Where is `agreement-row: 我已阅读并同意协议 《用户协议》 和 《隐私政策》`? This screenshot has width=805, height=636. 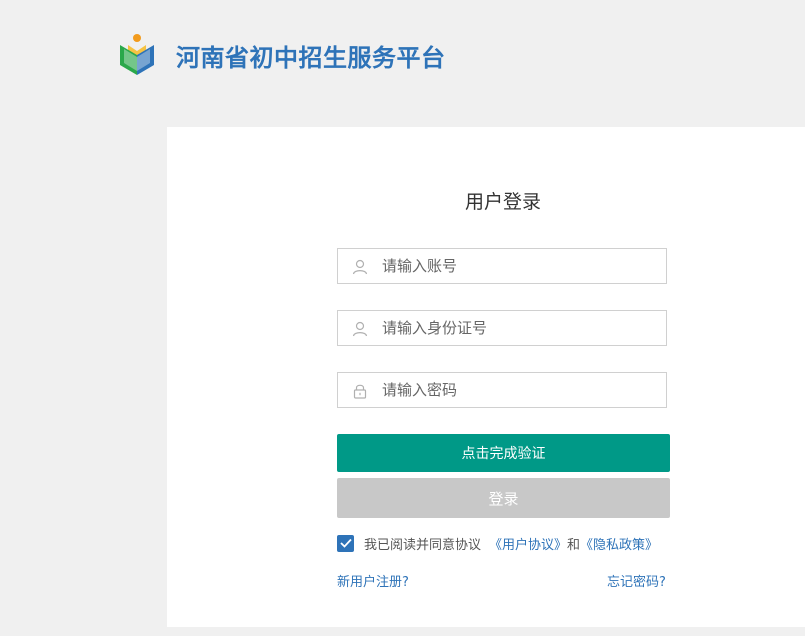 agreement-row: 我已阅读并同意协议 《用户协议》 和 《隐私政策》 is located at coordinates (497, 543).